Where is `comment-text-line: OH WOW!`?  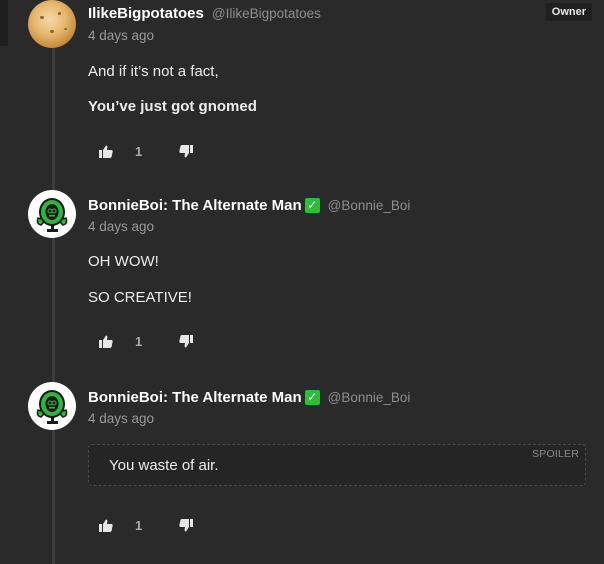
comment-text-line: OH WOW! is located at coordinates (123, 261).